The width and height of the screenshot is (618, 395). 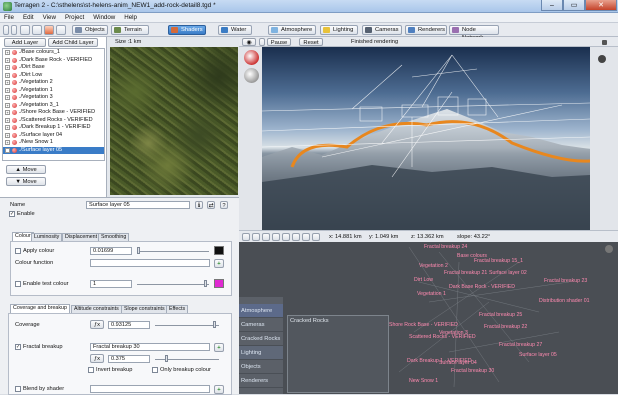 I want to click on viewport-menu-icon: ◉, so click(x=249, y=42).